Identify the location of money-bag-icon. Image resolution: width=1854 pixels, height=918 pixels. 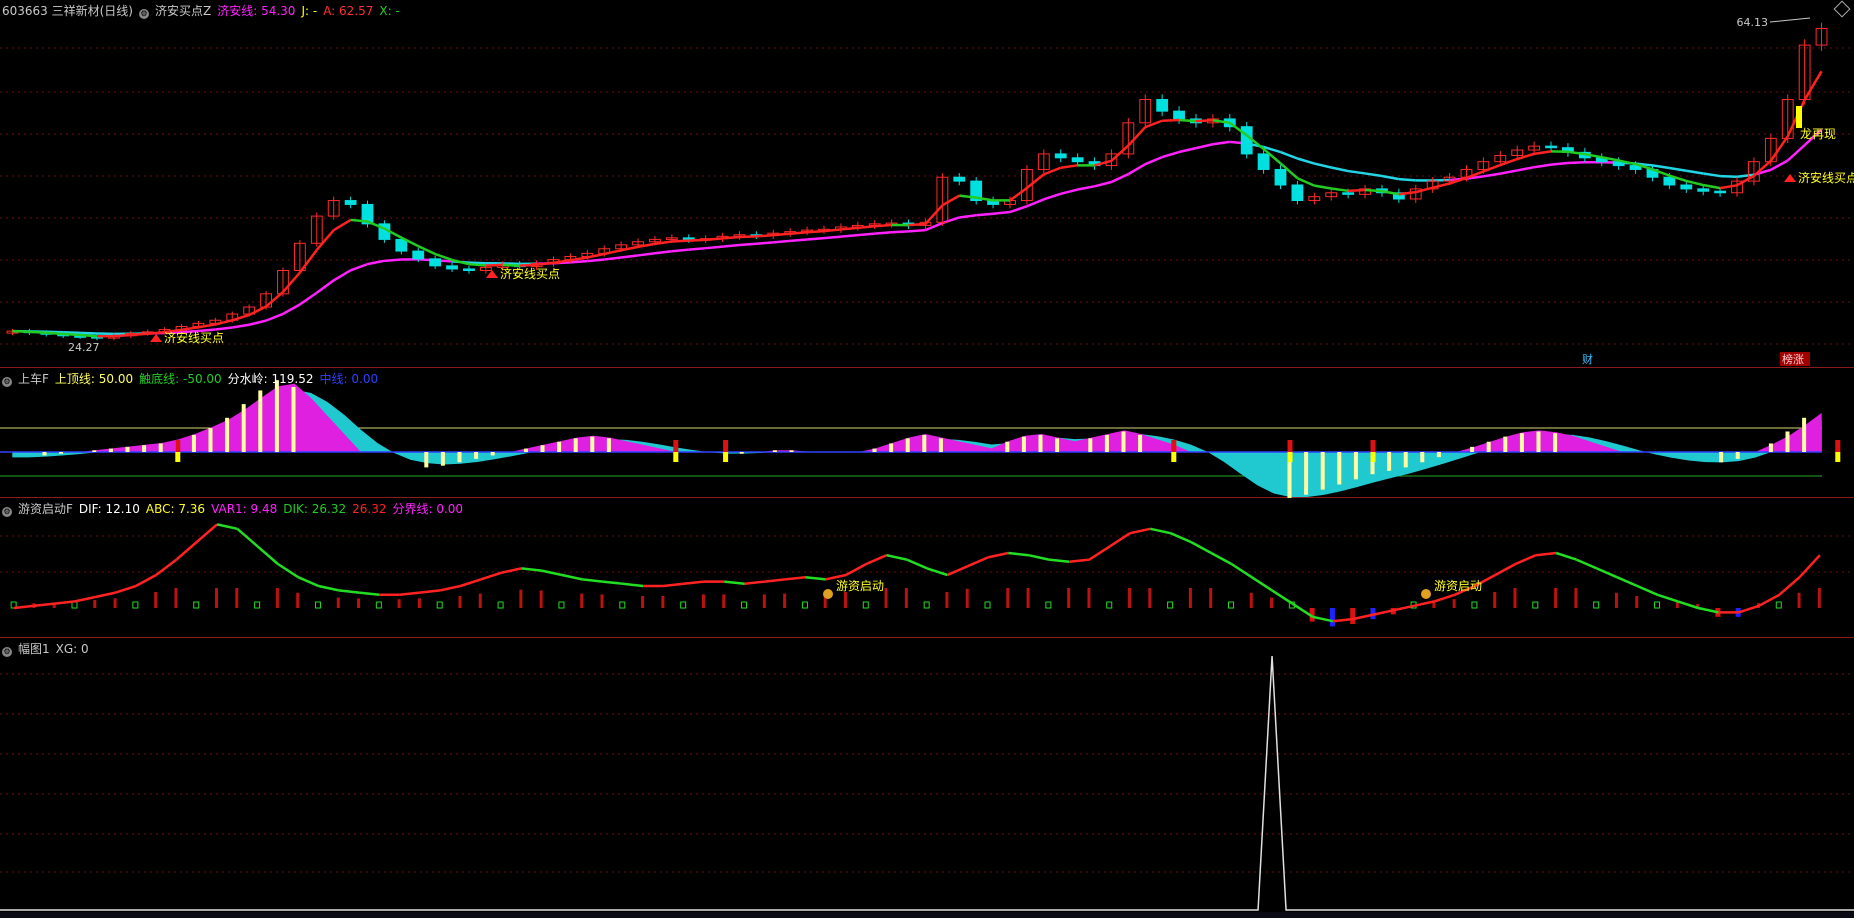
(828, 594).